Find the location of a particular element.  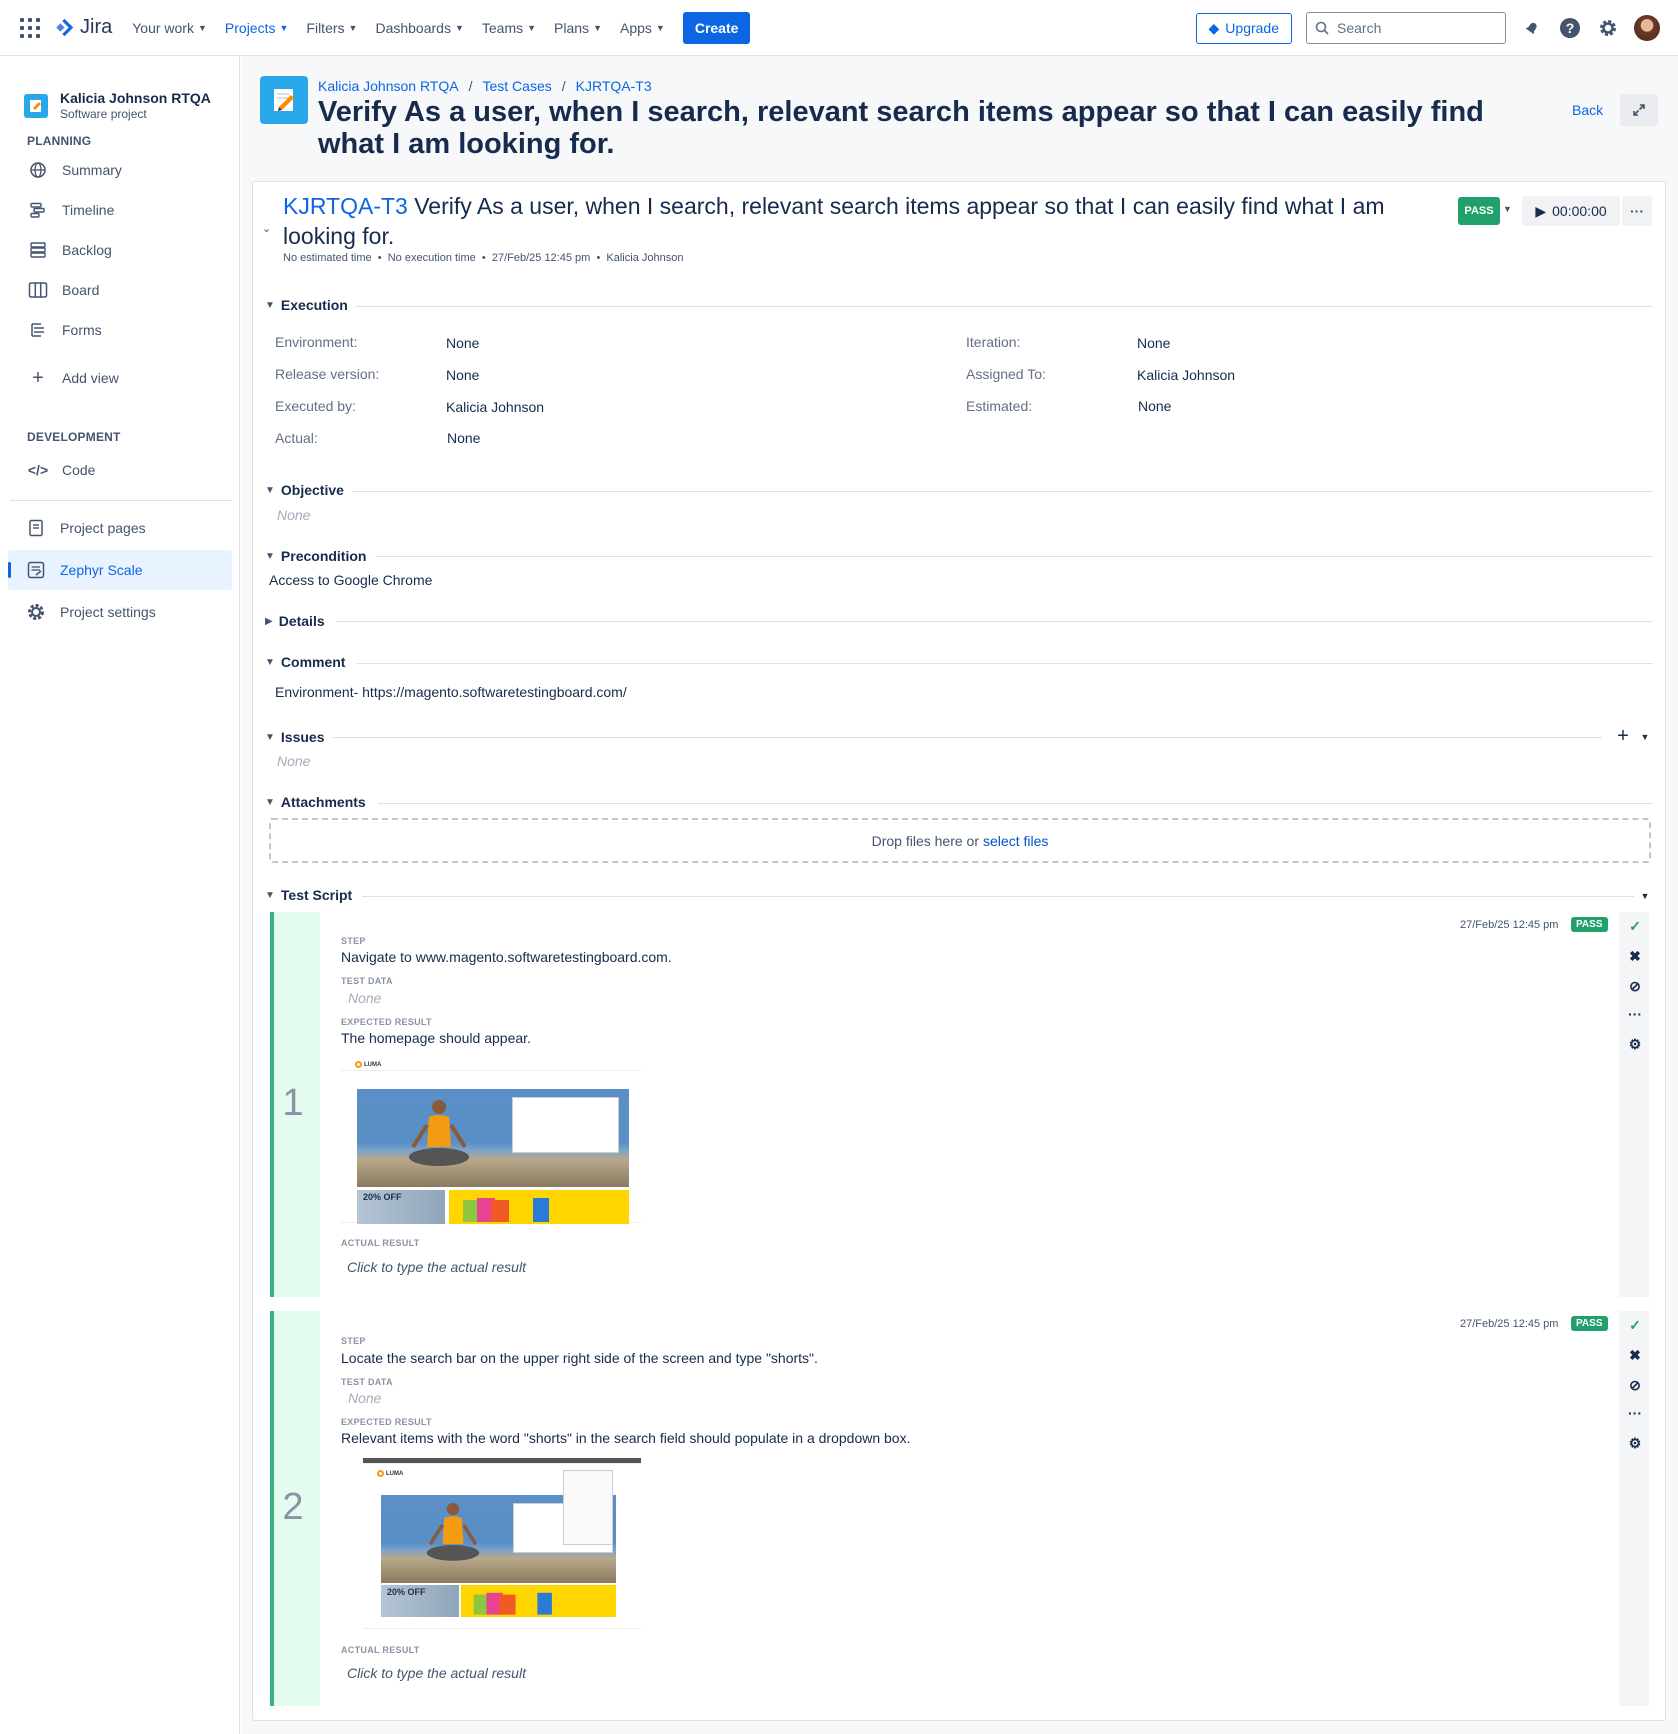

environment-label: Environment: is located at coordinates (316, 342).